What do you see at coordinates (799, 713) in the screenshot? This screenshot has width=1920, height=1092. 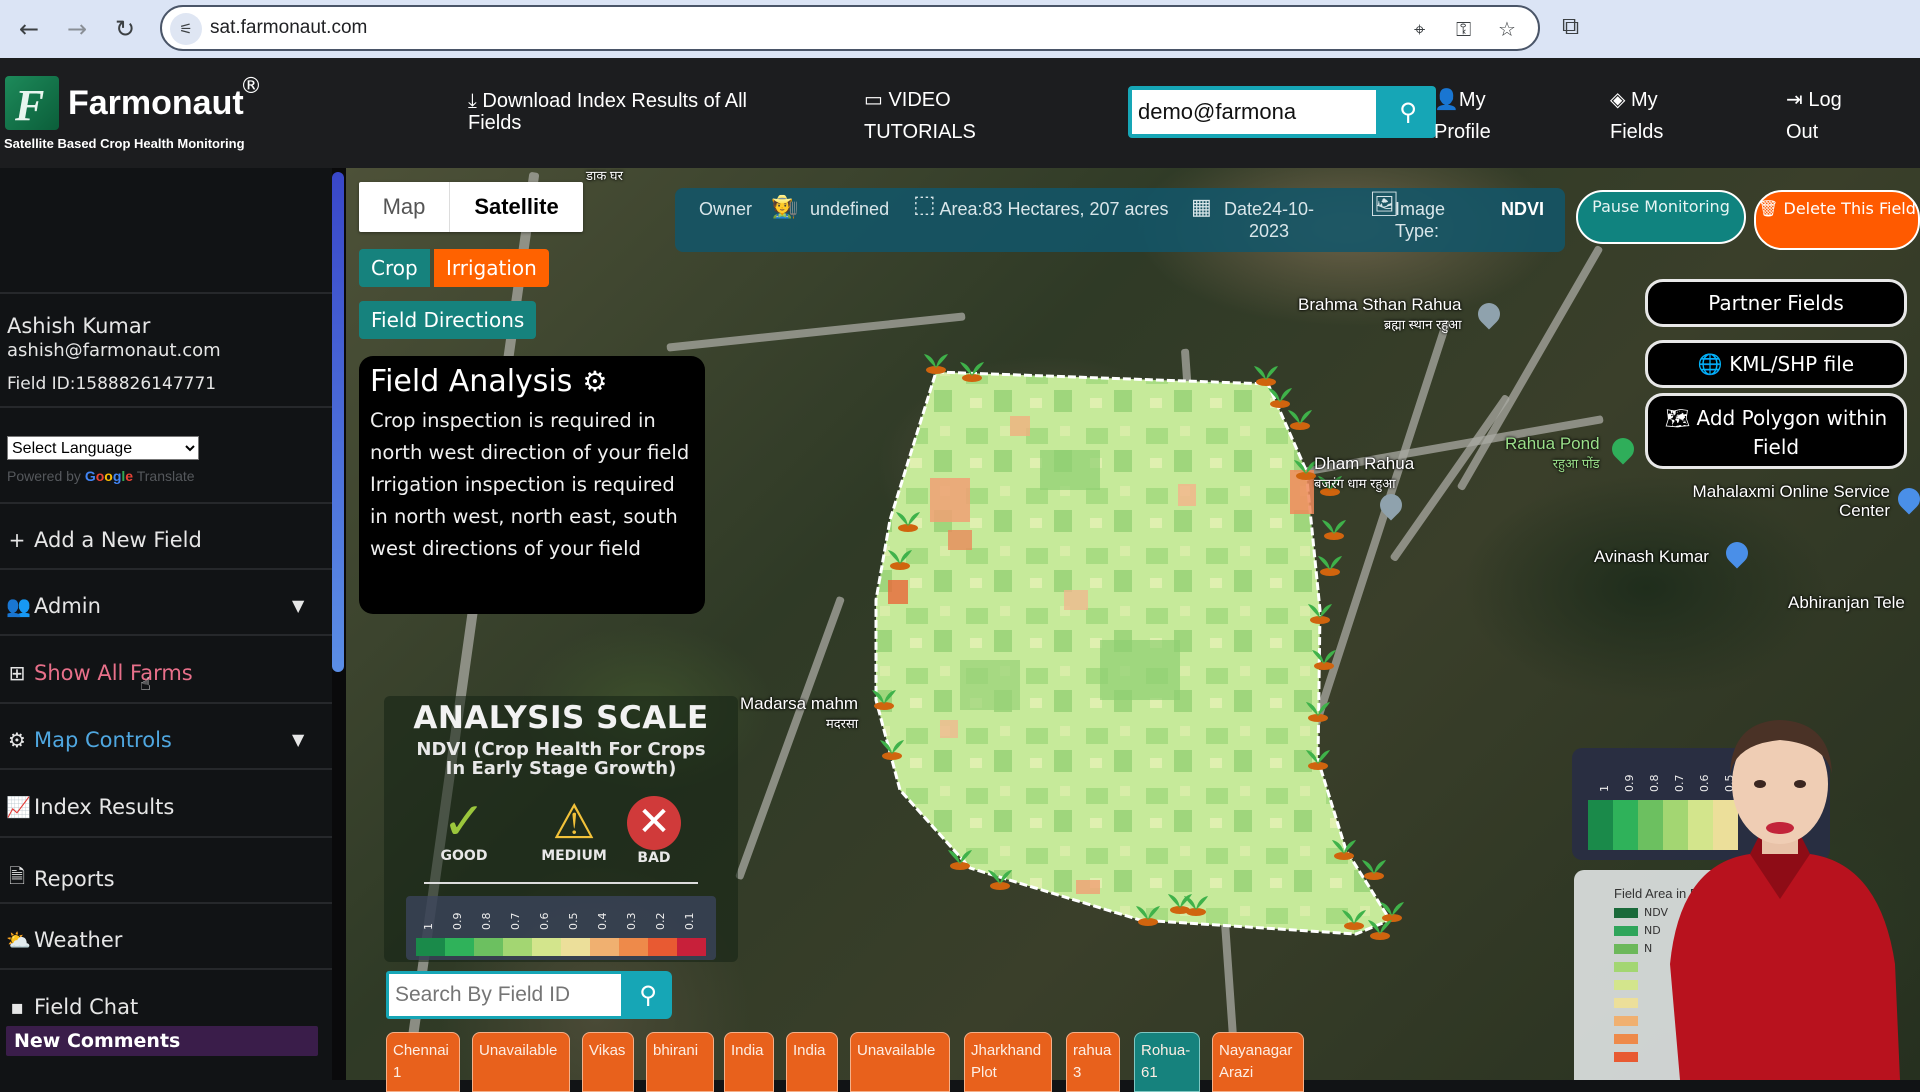 I see `map-label-madarsa: Madarsa mahm मदरसा` at bounding box center [799, 713].